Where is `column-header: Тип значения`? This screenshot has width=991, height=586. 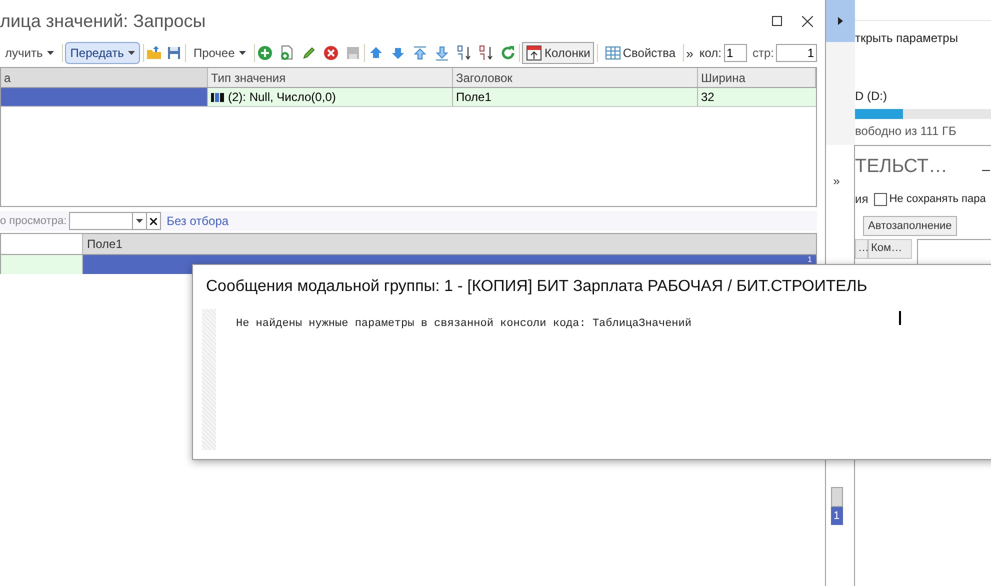 column-header: Тип значения is located at coordinates (330, 77).